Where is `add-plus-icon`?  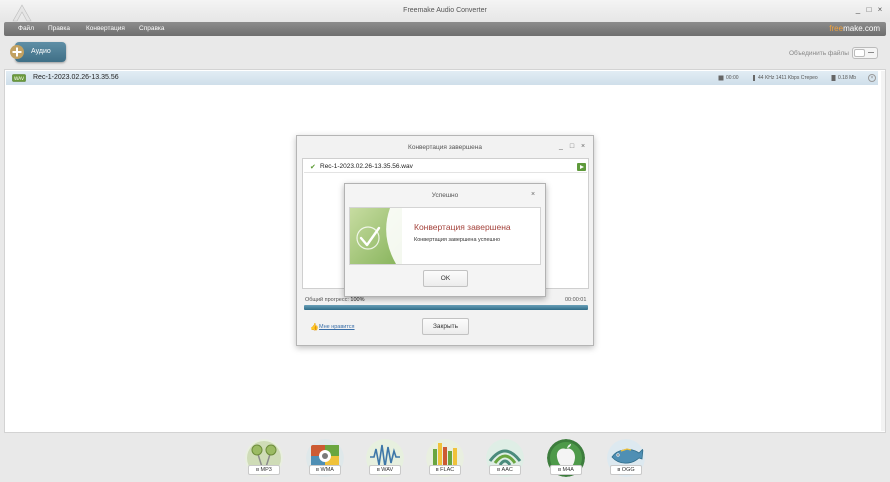 add-plus-icon is located at coordinates (17, 52).